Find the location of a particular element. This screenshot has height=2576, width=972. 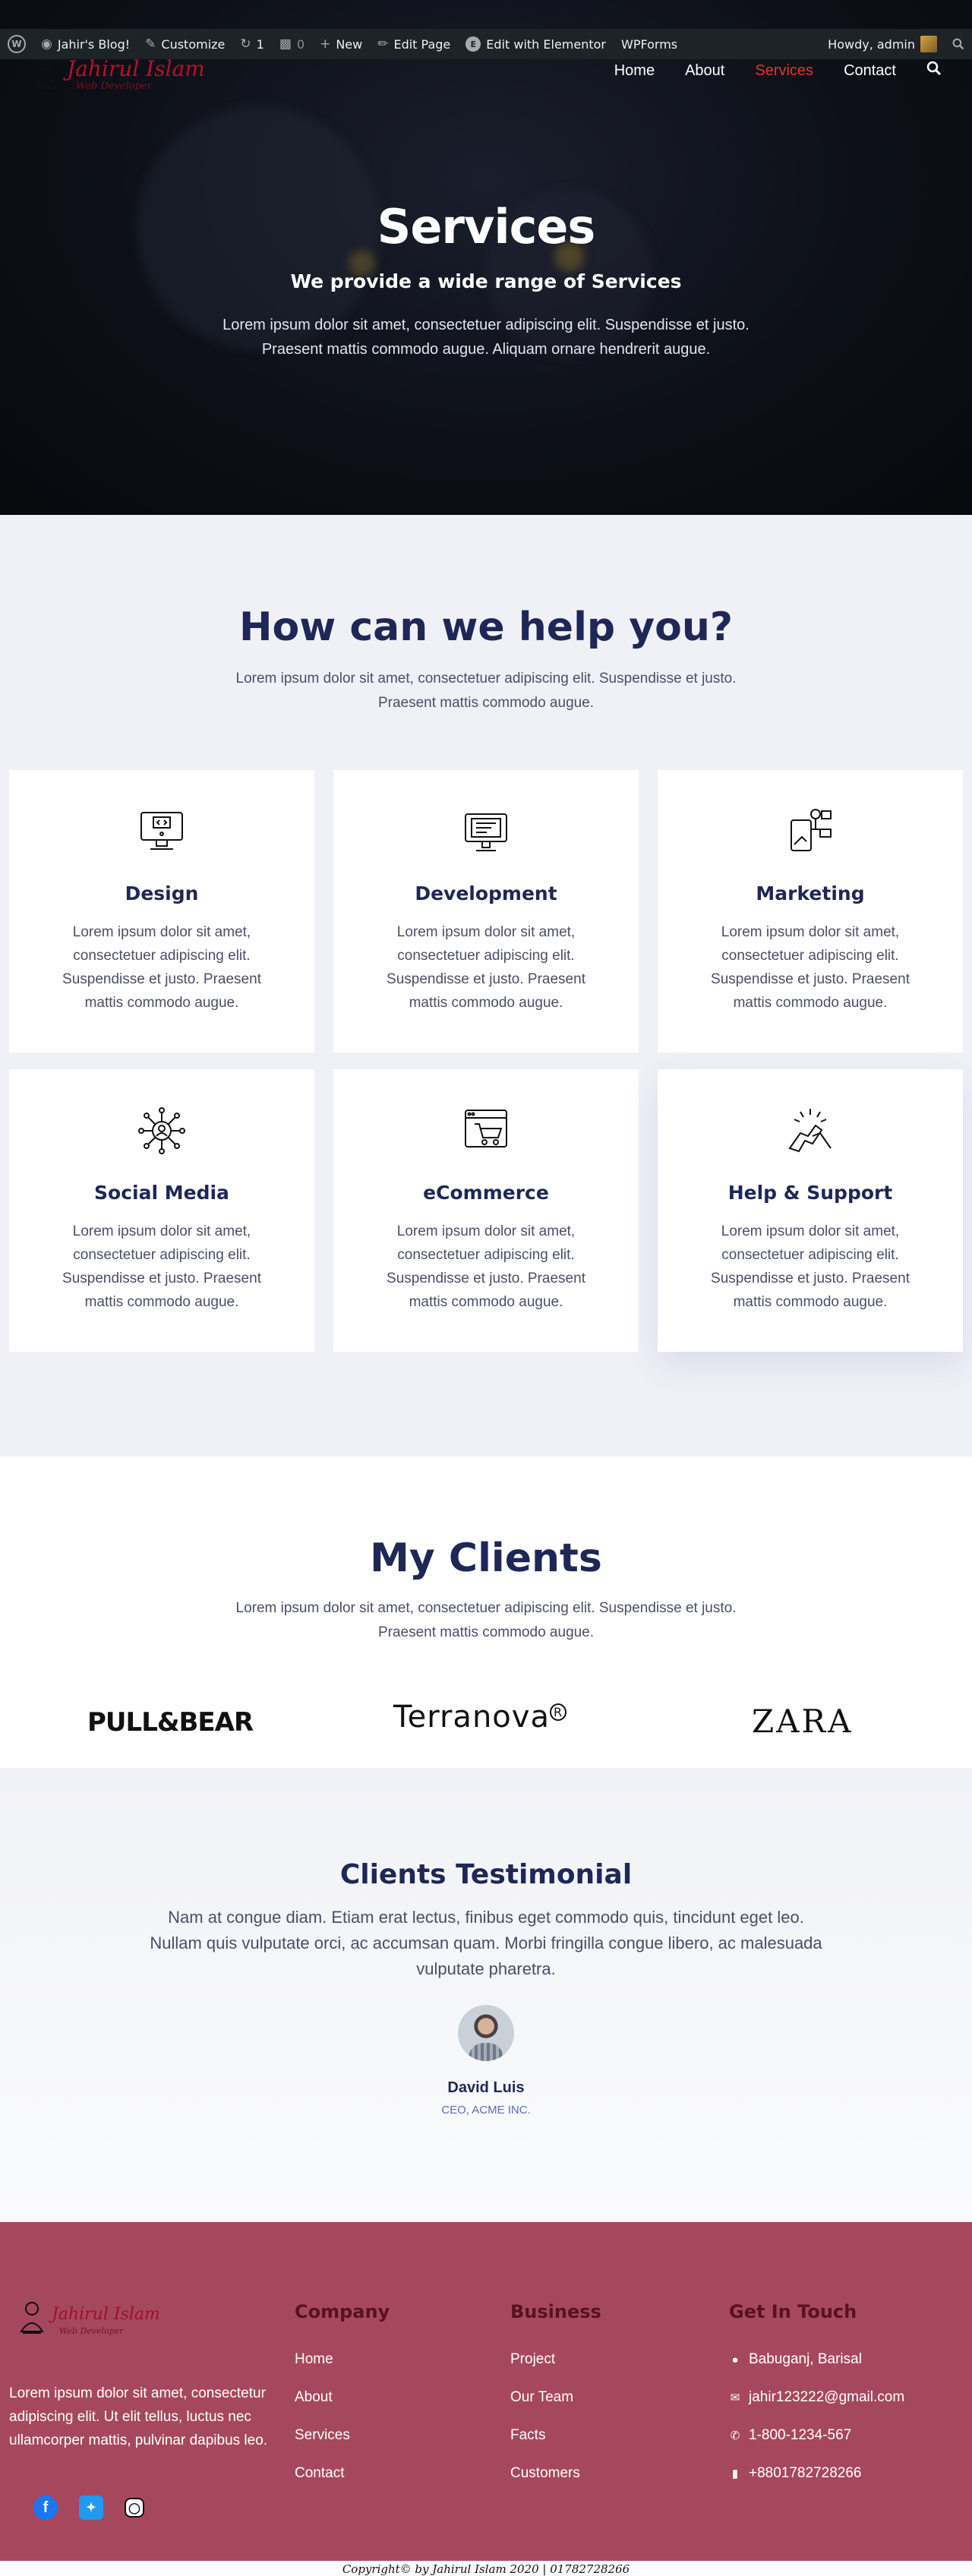

footer-company-column: Company Home About Services Contact is located at coordinates (342, 2396).